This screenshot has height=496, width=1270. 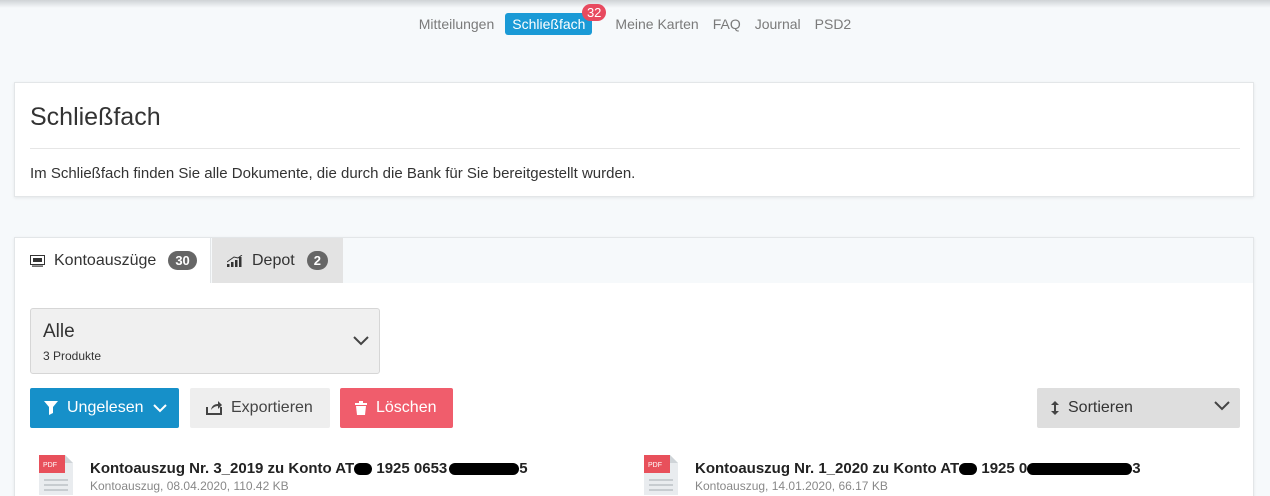 I want to click on document-meta: Kontoauszug, 14.01.2020, 66.17 KB, so click(x=791, y=486).